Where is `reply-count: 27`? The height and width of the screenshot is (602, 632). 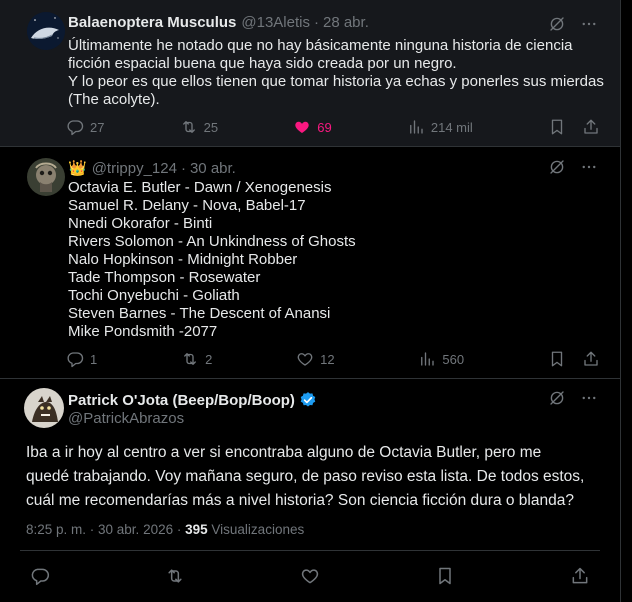 reply-count: 27 is located at coordinates (97, 127).